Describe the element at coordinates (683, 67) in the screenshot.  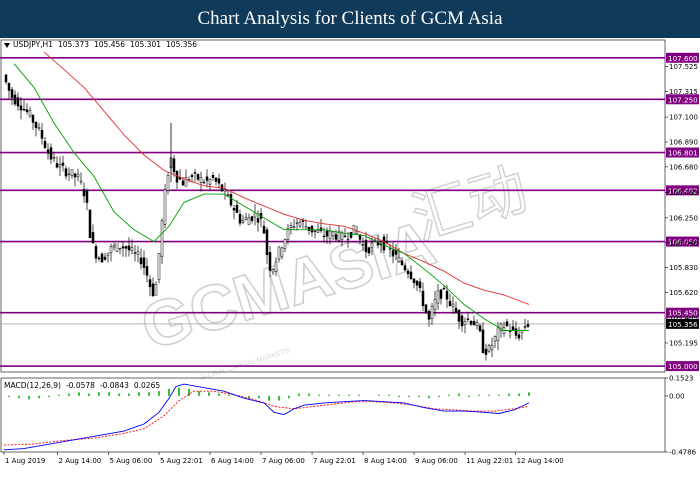
I see `price-tick-label: 107.525` at that location.